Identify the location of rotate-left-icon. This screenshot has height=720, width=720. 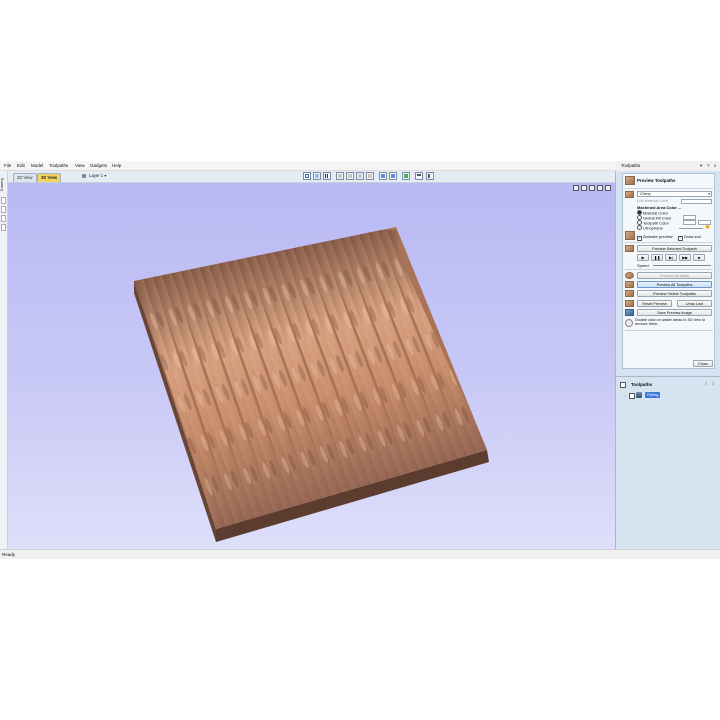
(600, 188).